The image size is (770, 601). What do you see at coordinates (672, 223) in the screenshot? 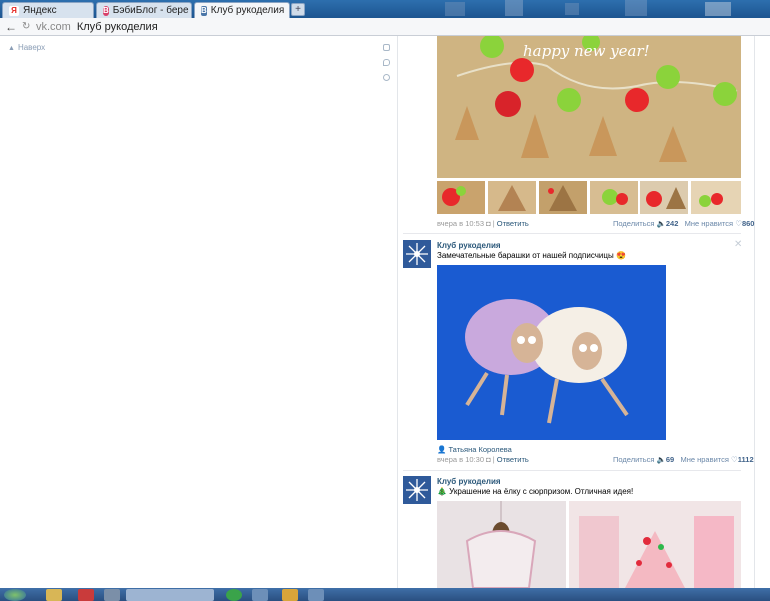
I see `share-count: 242` at bounding box center [672, 223].